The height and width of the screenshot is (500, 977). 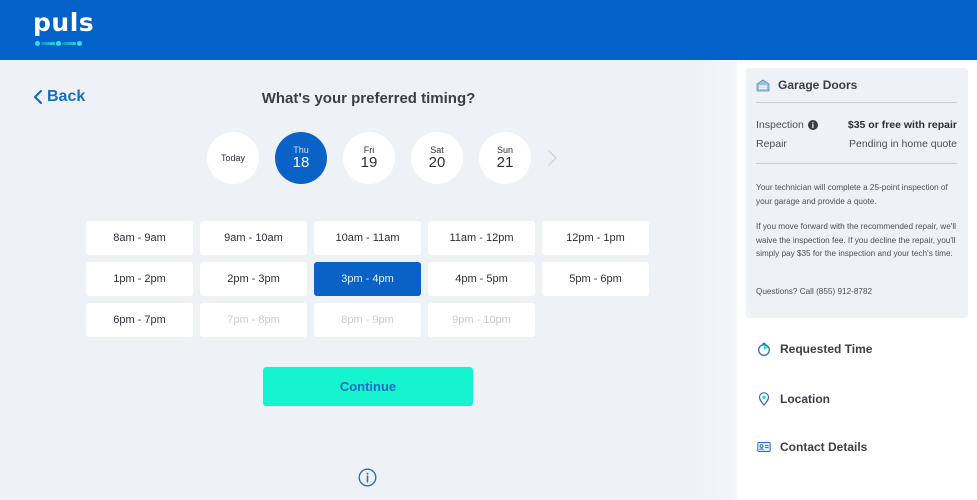 I want to click on day-today: Today, so click(x=233, y=158).